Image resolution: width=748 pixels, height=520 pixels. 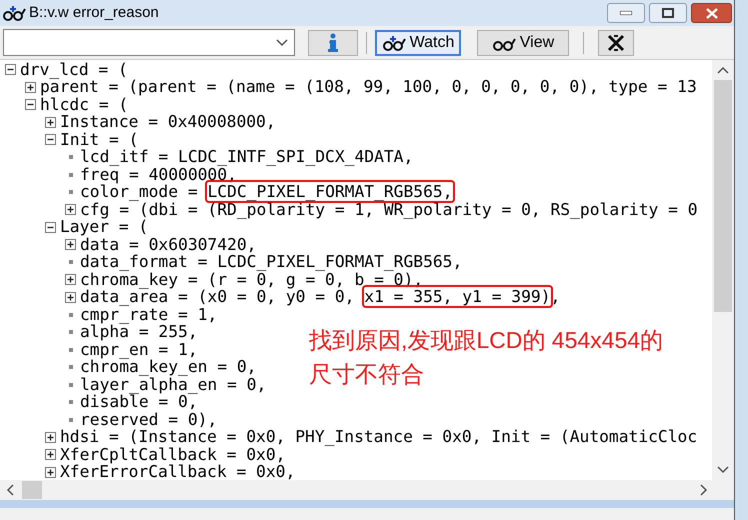 I want to click on close-button, so click(x=711, y=13).